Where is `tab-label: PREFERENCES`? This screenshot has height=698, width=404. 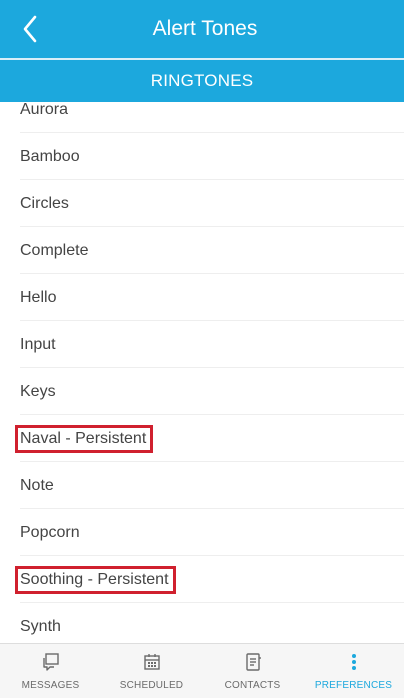
tab-label: PREFERENCES is located at coordinates (353, 685).